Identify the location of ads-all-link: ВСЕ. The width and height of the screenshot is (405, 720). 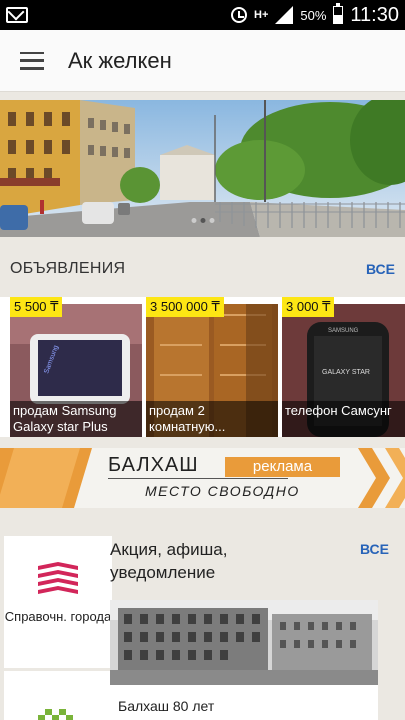
(380, 269).